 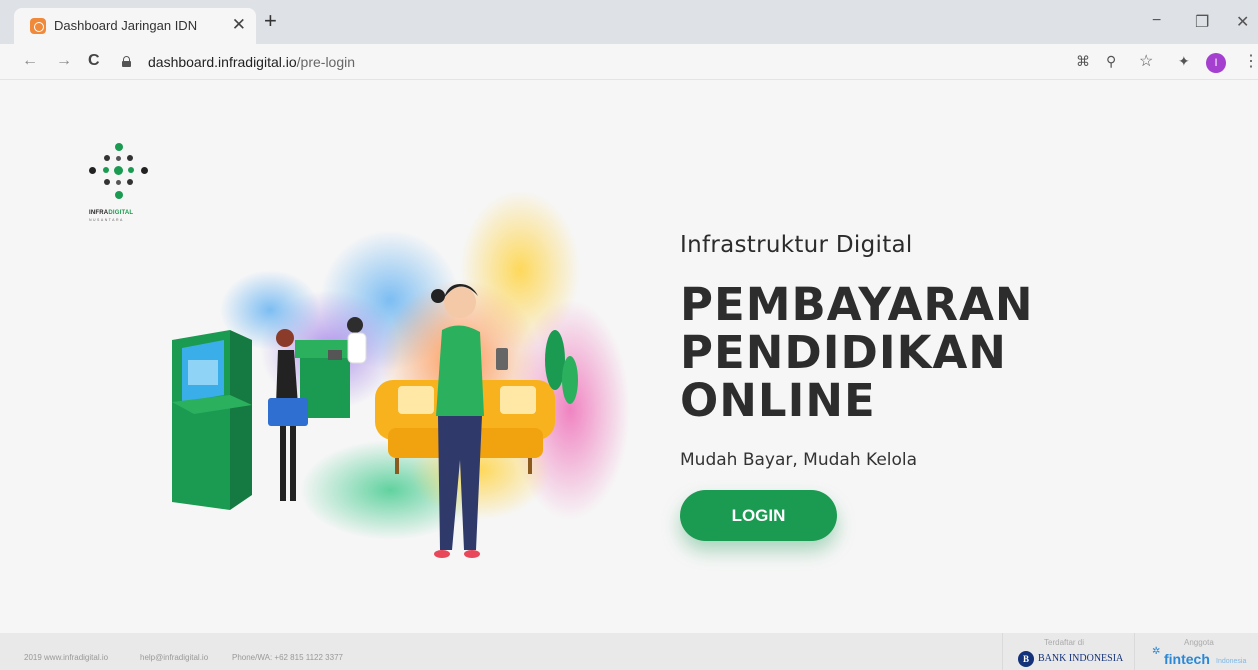 What do you see at coordinates (66, 657) in the screenshot?
I see `footer-site-link: 2019 www.infradigital.io` at bounding box center [66, 657].